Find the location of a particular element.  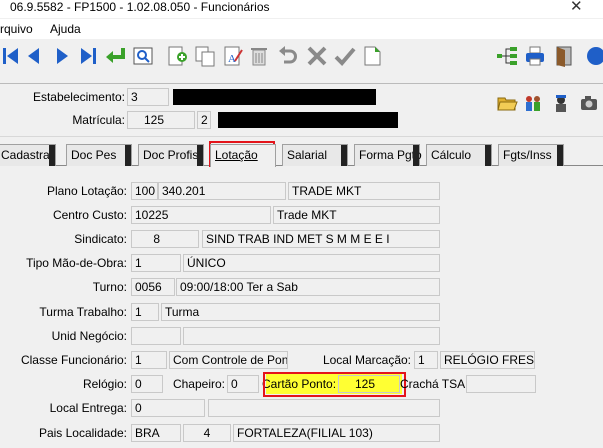

tab-doc-profis: Doc Profis is located at coordinates (171, 155).